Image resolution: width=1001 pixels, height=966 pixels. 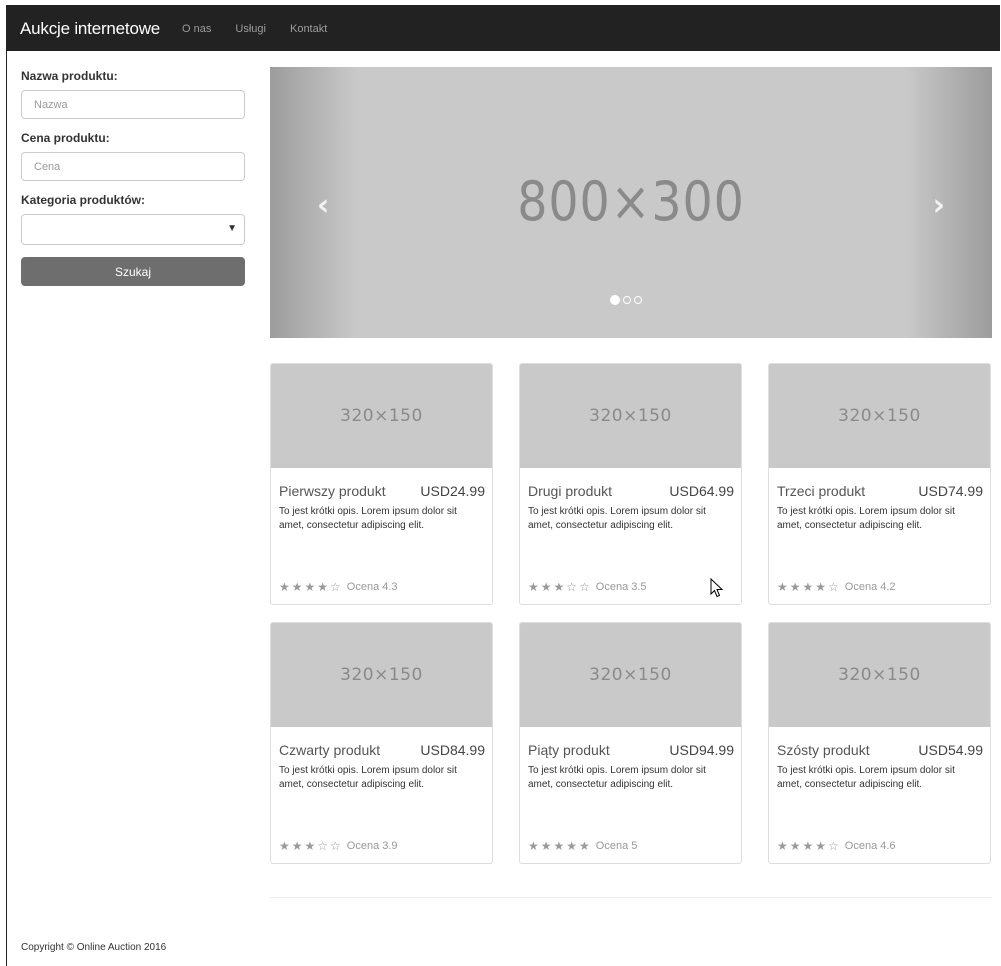 What do you see at coordinates (329, 750) in the screenshot?
I see `product-title: Czwarty produkt` at bounding box center [329, 750].